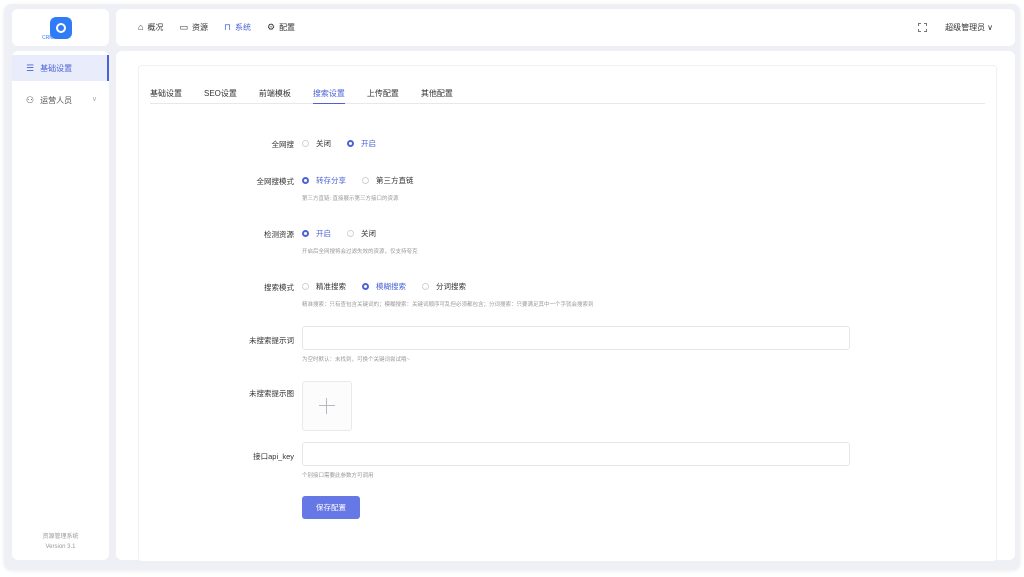  I want to click on label-no-result-text: 未搜索提示词, so click(271, 340).